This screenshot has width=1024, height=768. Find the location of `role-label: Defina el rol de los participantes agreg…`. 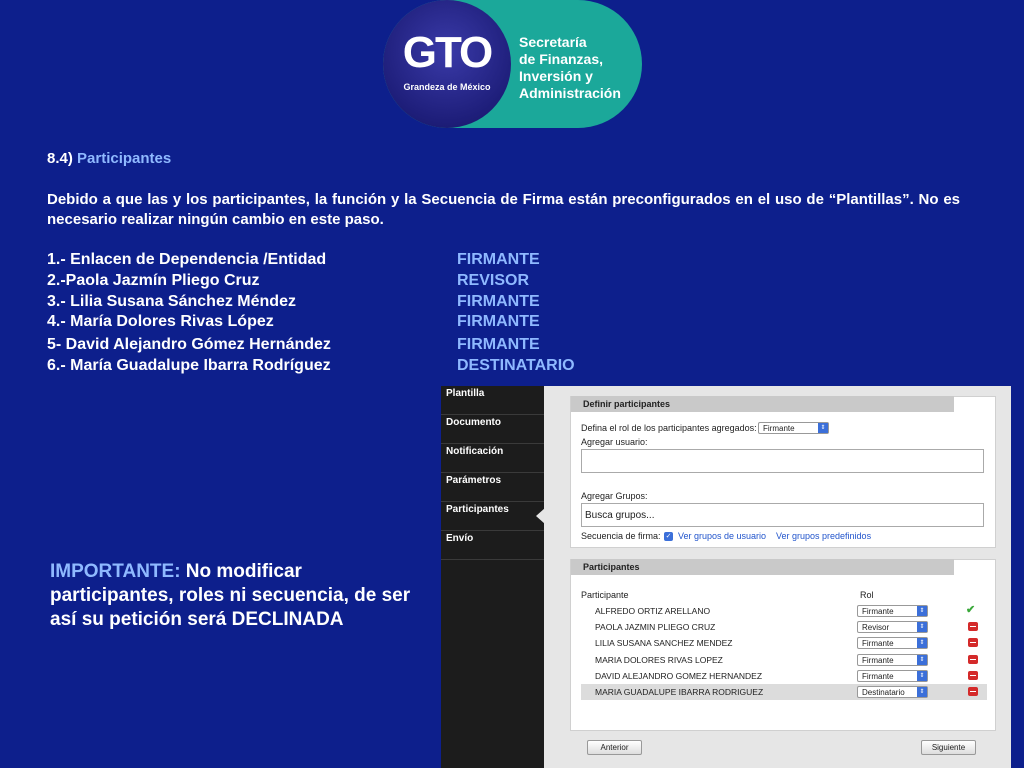

role-label: Defina el rol de los participantes agreg… is located at coordinates (669, 428).